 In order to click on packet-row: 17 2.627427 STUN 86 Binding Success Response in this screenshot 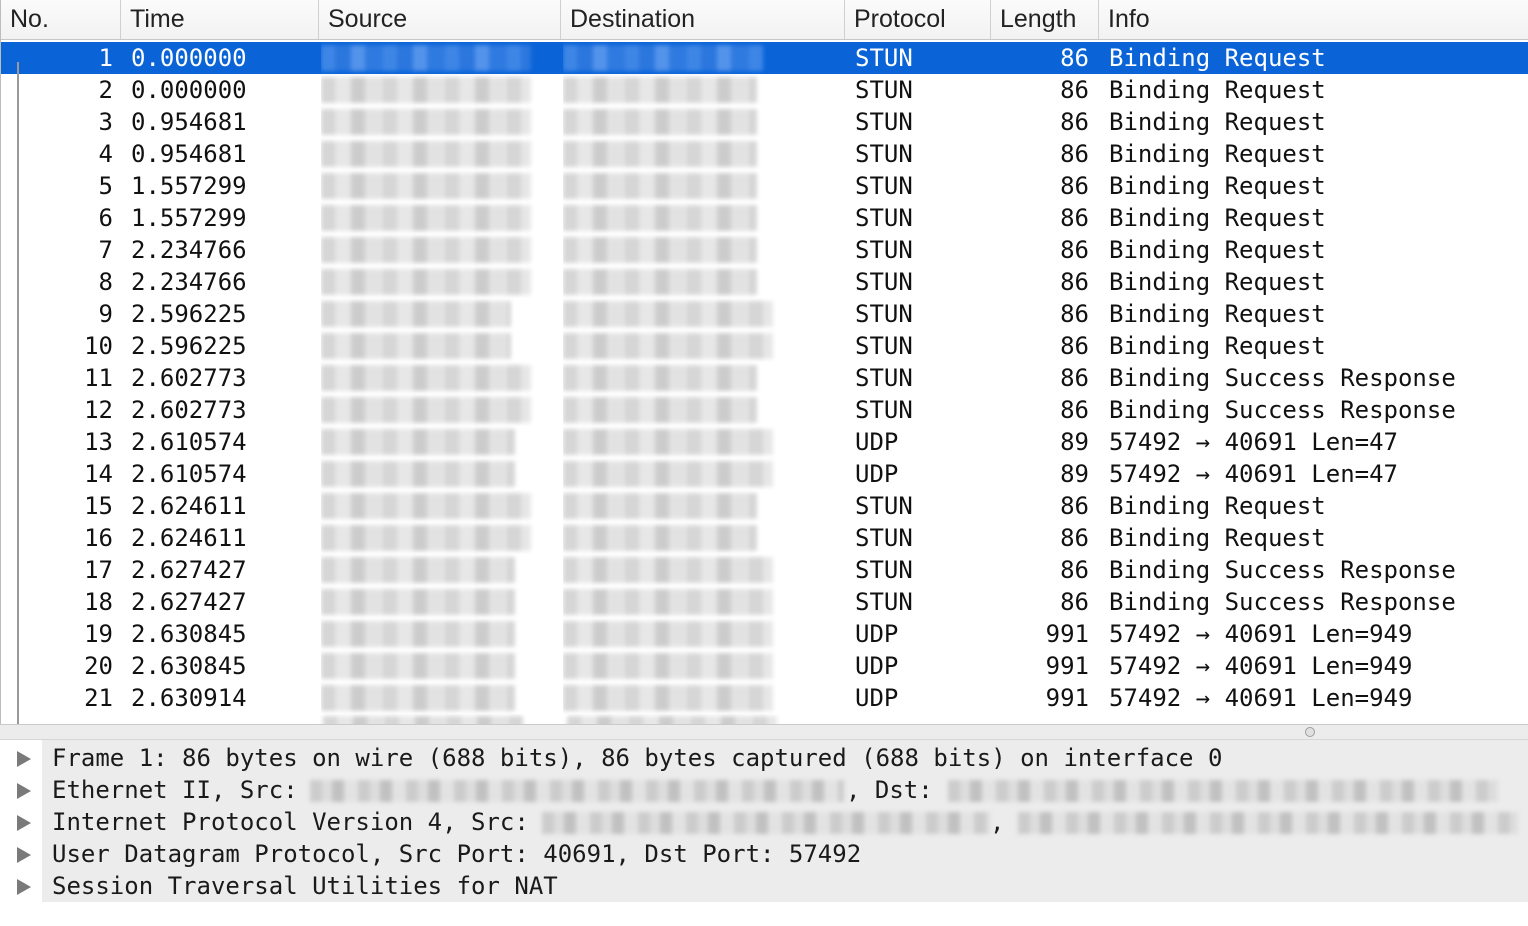, I will do `click(764, 570)`.